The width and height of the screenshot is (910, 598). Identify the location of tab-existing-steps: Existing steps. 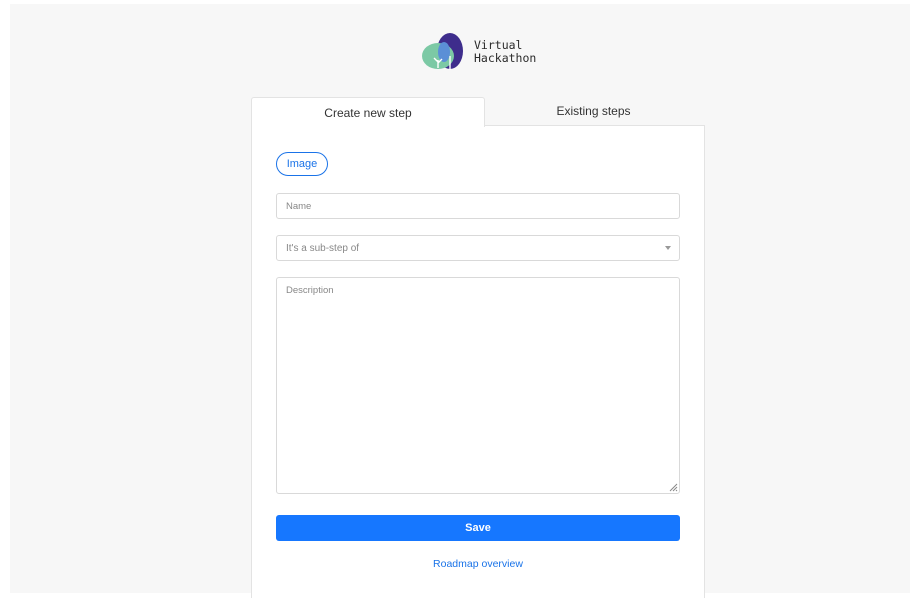
(593, 111).